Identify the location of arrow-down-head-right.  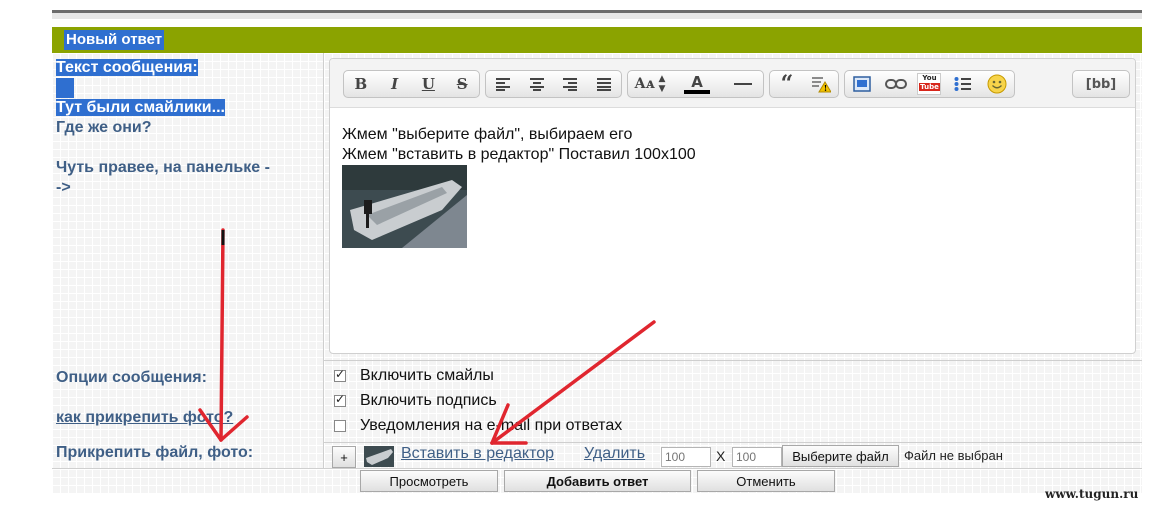
(234, 428).